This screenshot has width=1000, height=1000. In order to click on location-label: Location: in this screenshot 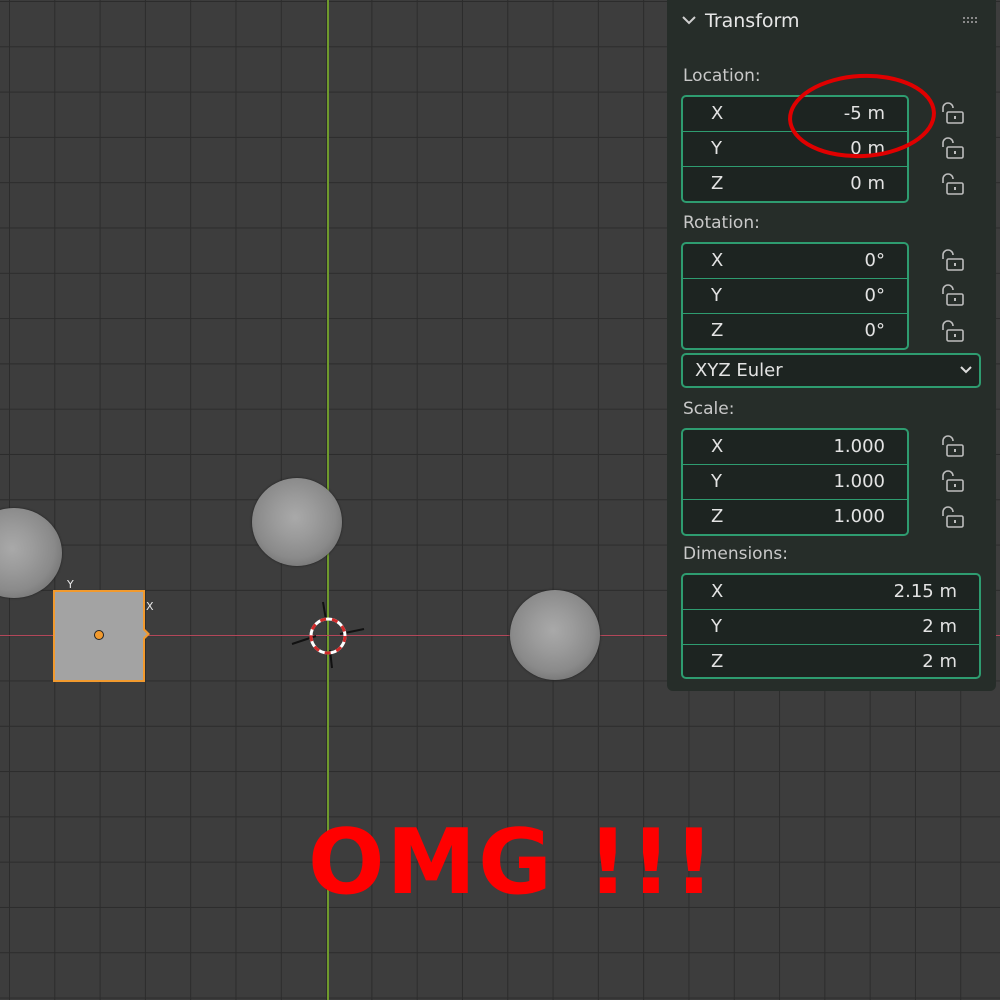, I will do `click(722, 76)`.